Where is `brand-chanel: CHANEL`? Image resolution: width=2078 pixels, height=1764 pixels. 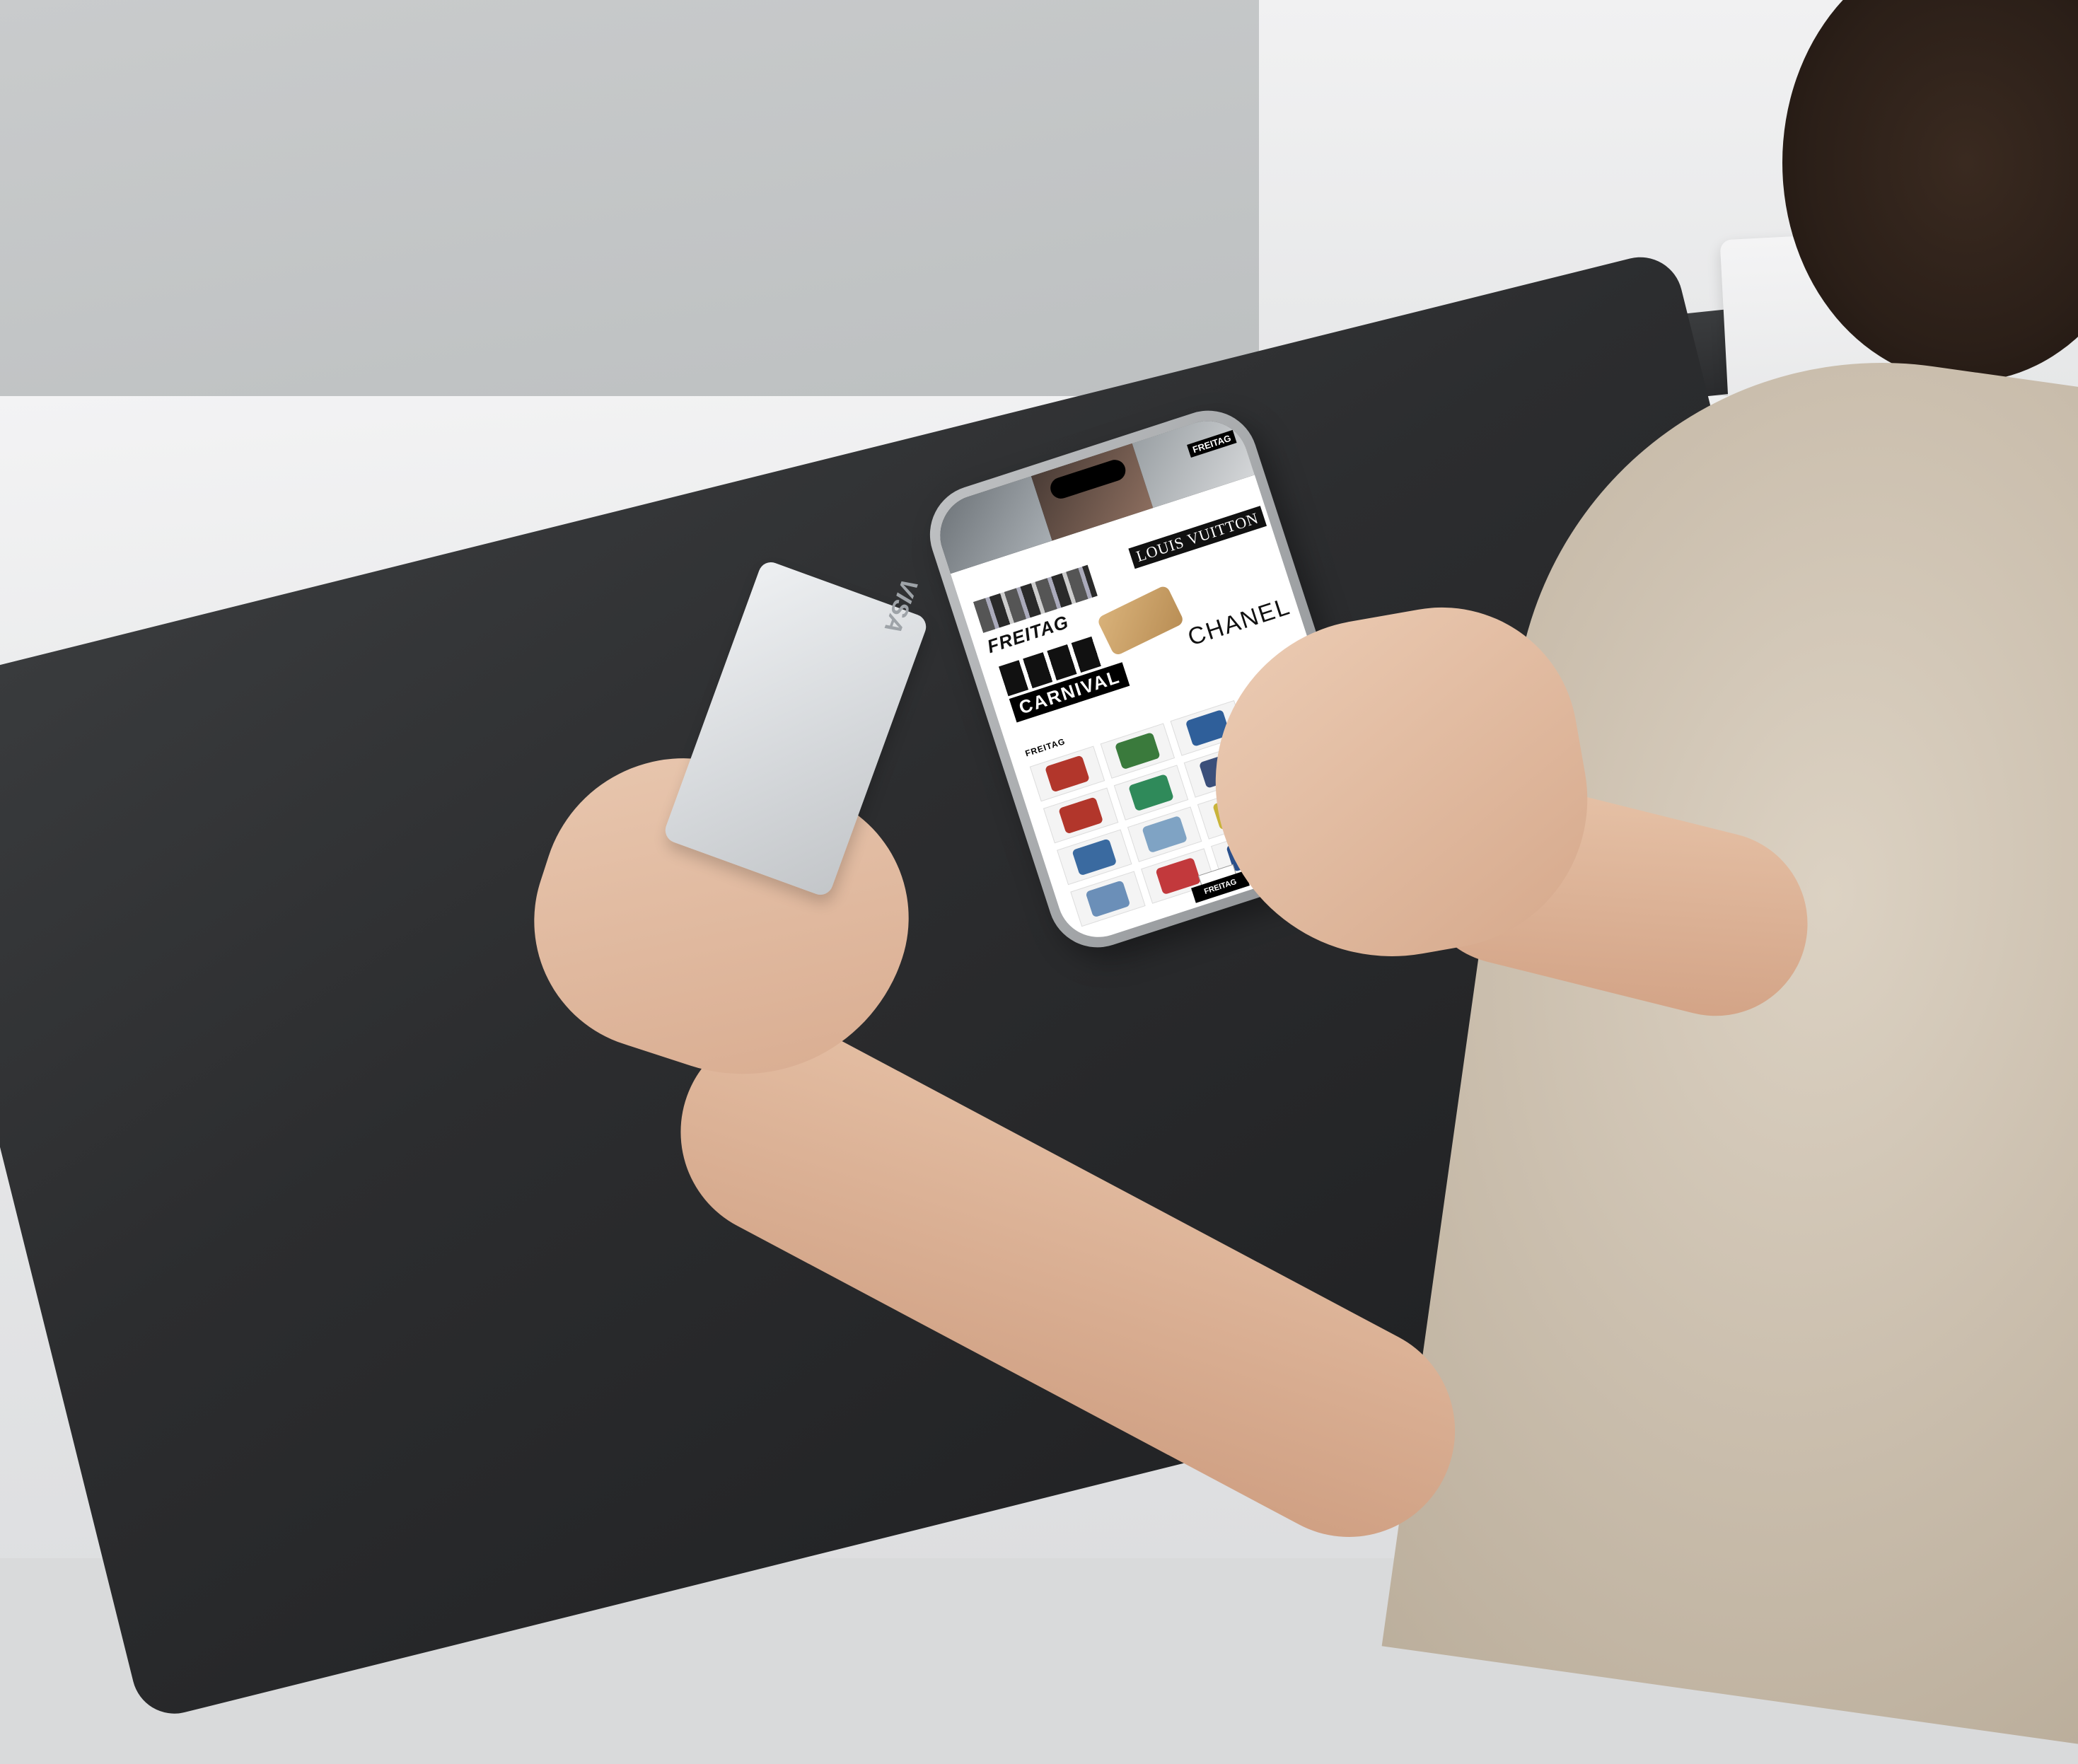
brand-chanel: CHANEL is located at coordinates (1239, 622).